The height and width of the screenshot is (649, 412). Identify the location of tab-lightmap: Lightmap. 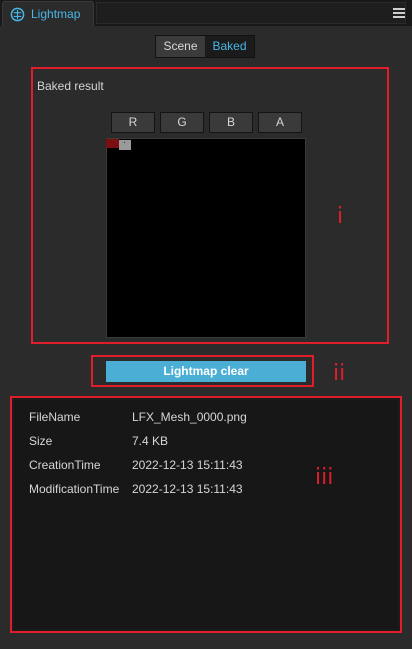
(48, 13).